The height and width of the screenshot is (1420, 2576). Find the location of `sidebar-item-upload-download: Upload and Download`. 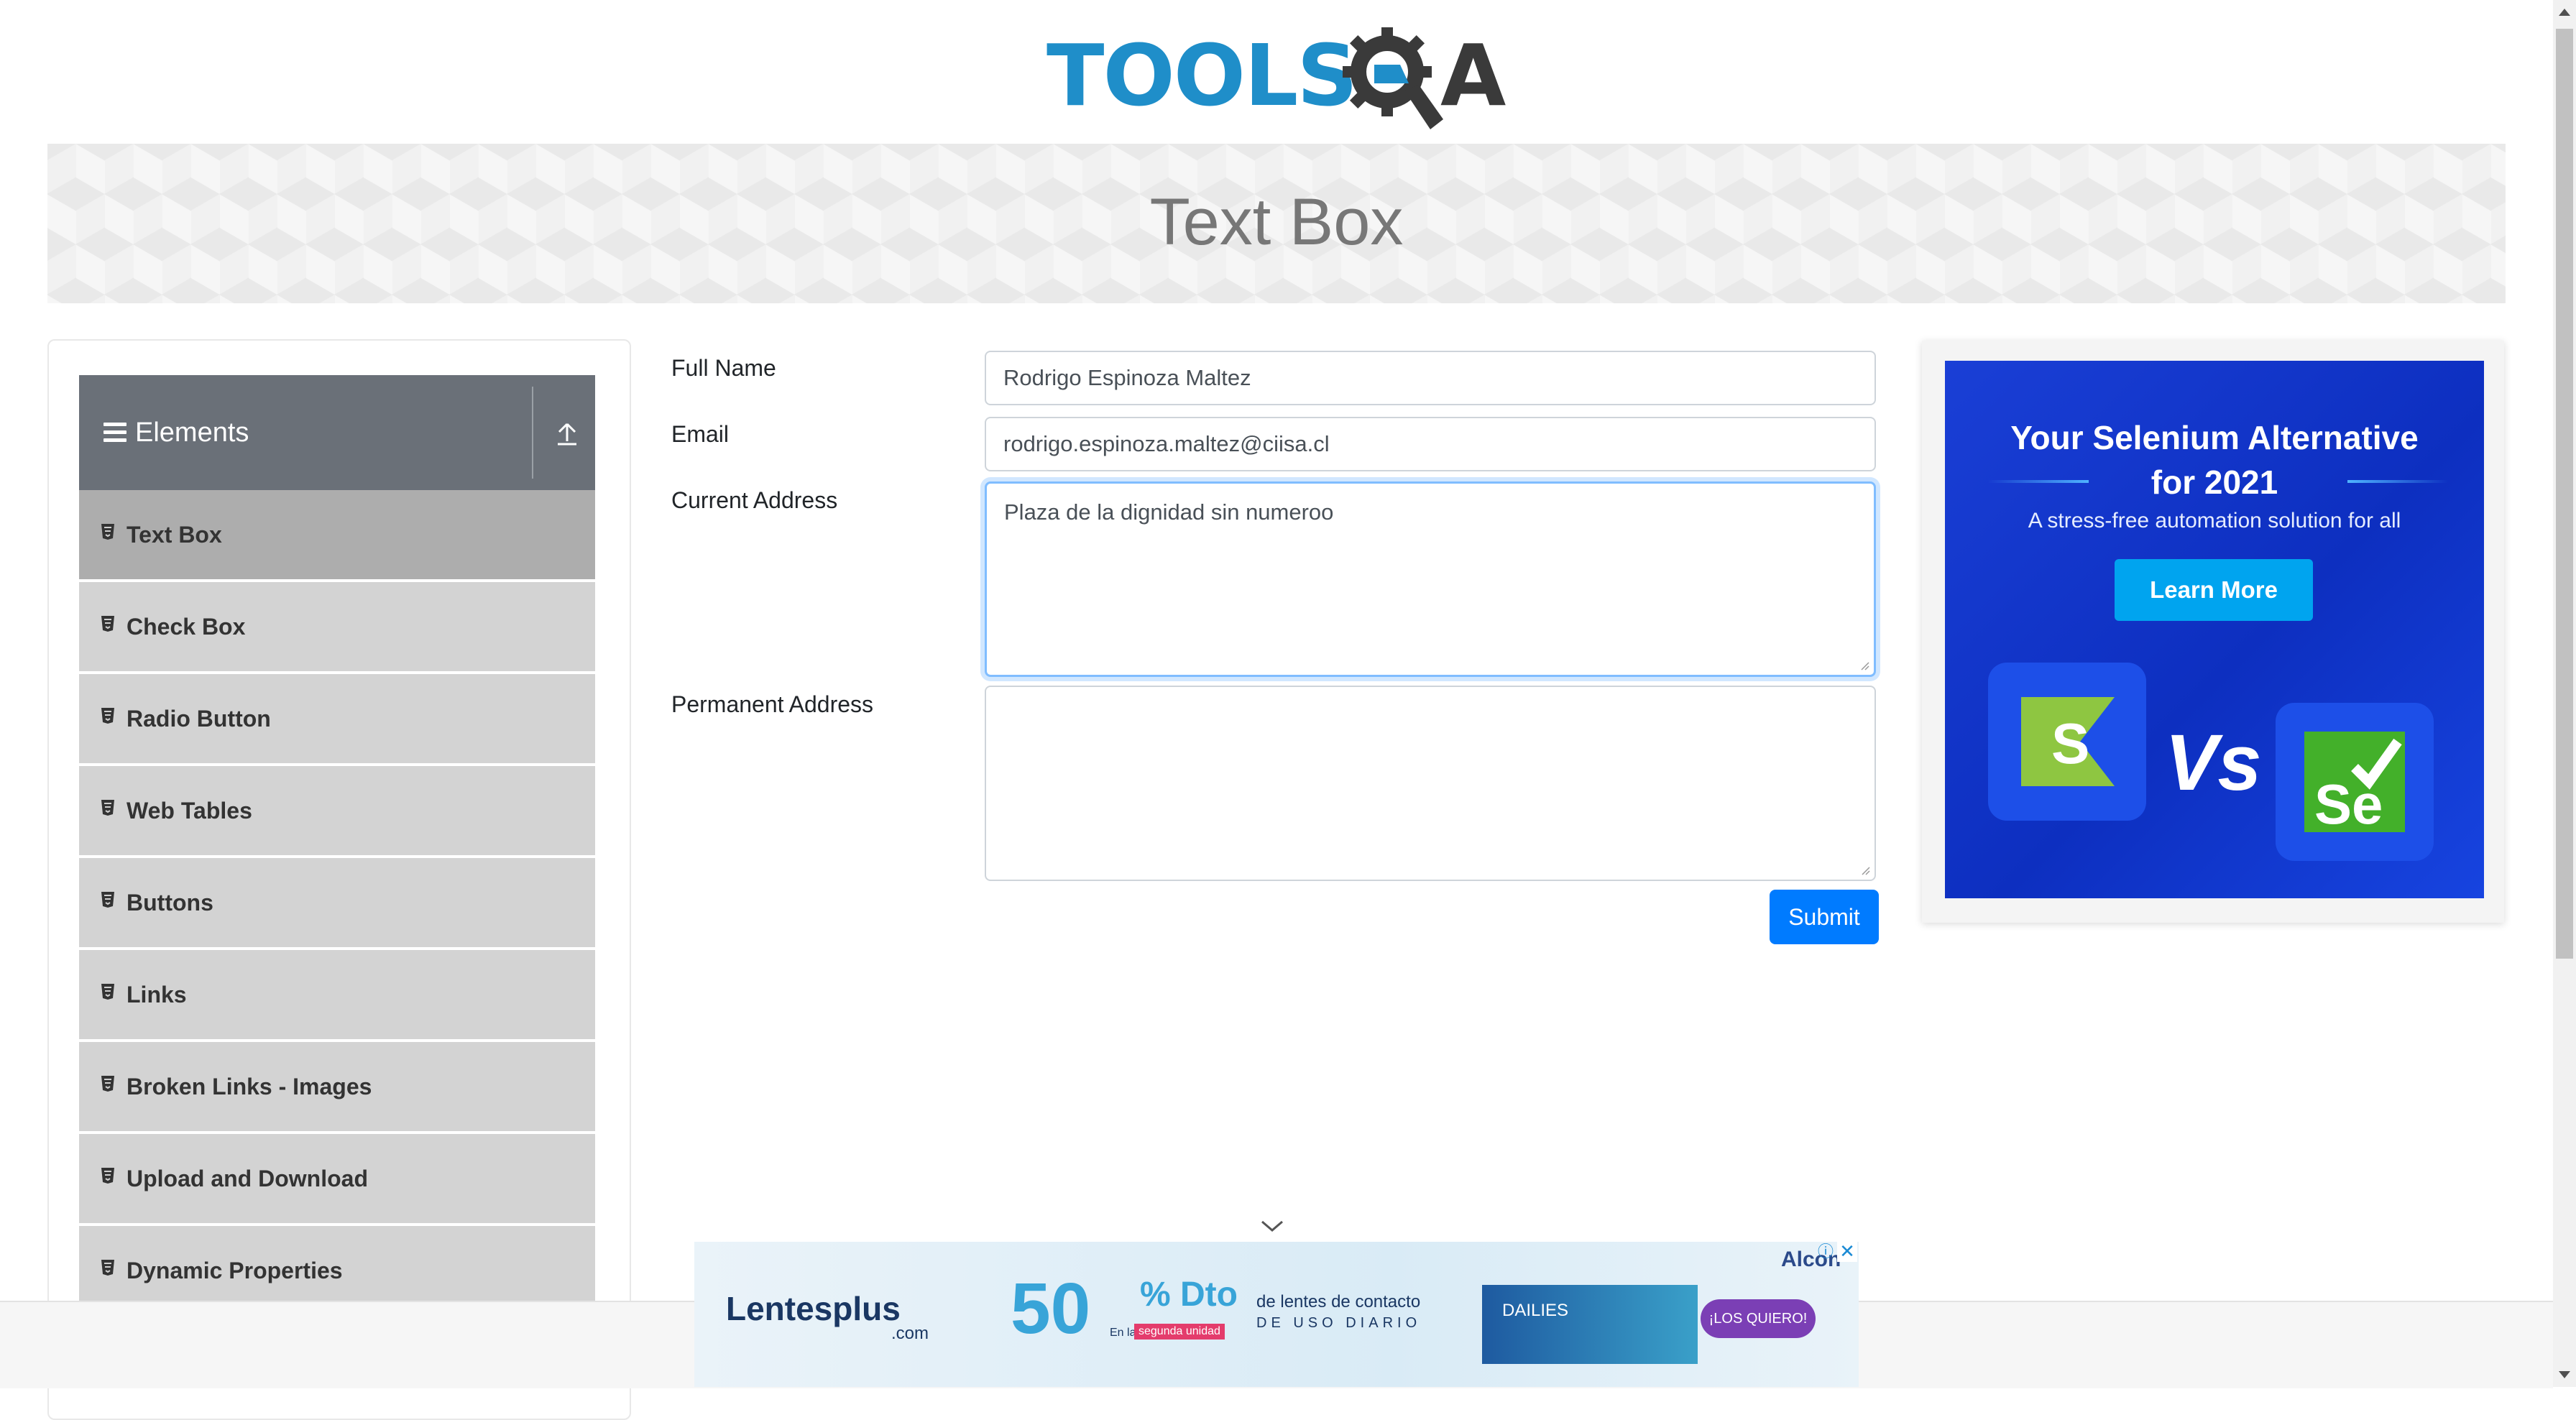

sidebar-item-upload-download: Upload and Download is located at coordinates (337, 1180).